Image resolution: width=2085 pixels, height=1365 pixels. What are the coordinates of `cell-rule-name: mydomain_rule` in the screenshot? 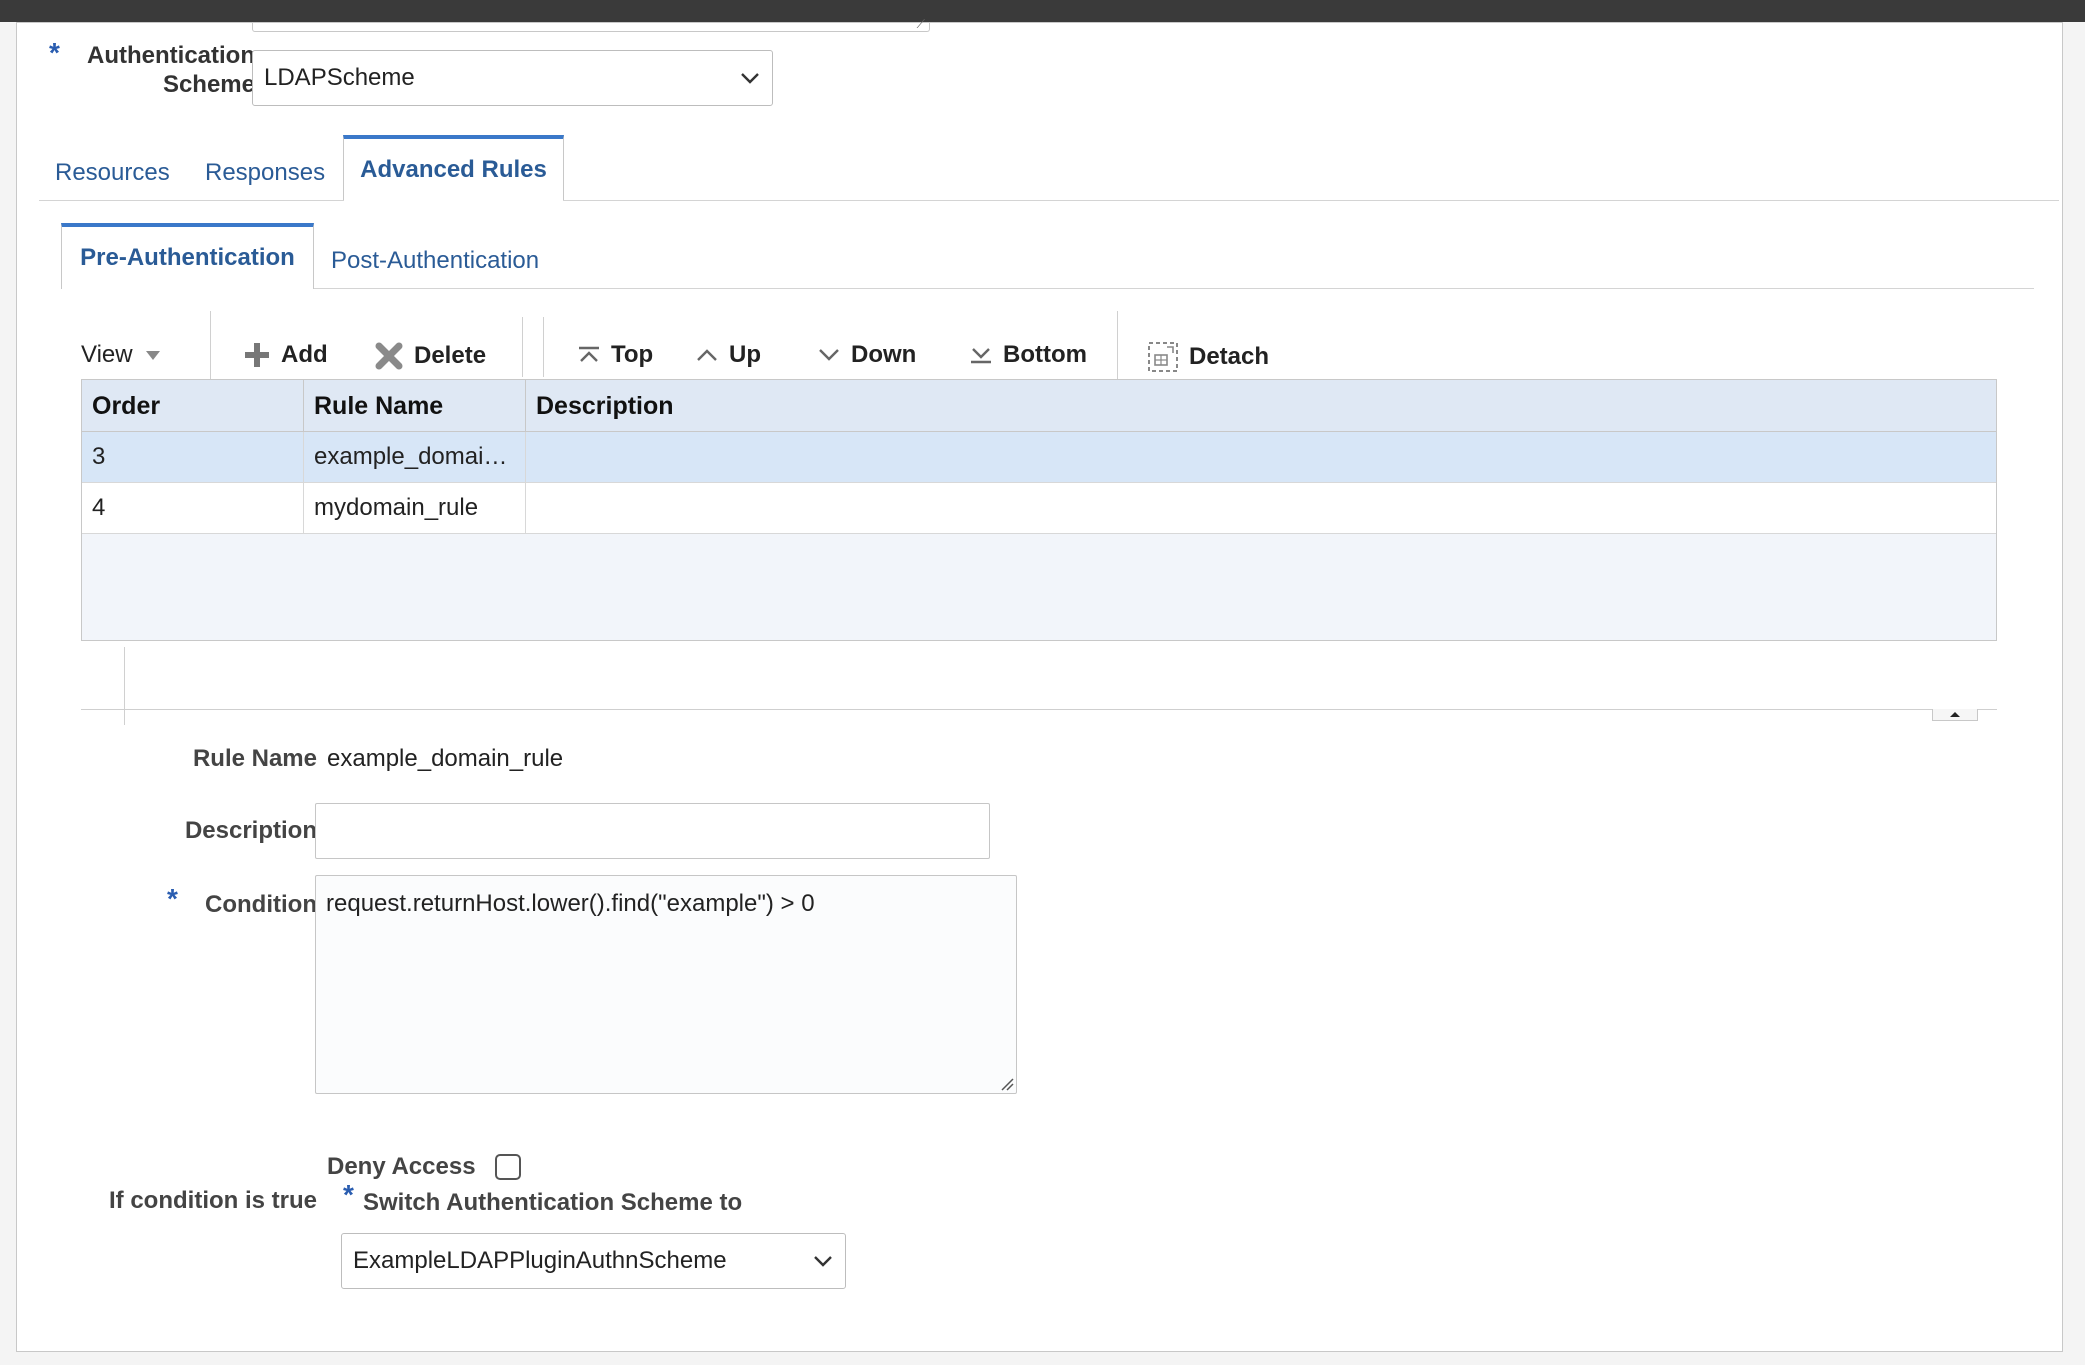 It's located at (415, 508).